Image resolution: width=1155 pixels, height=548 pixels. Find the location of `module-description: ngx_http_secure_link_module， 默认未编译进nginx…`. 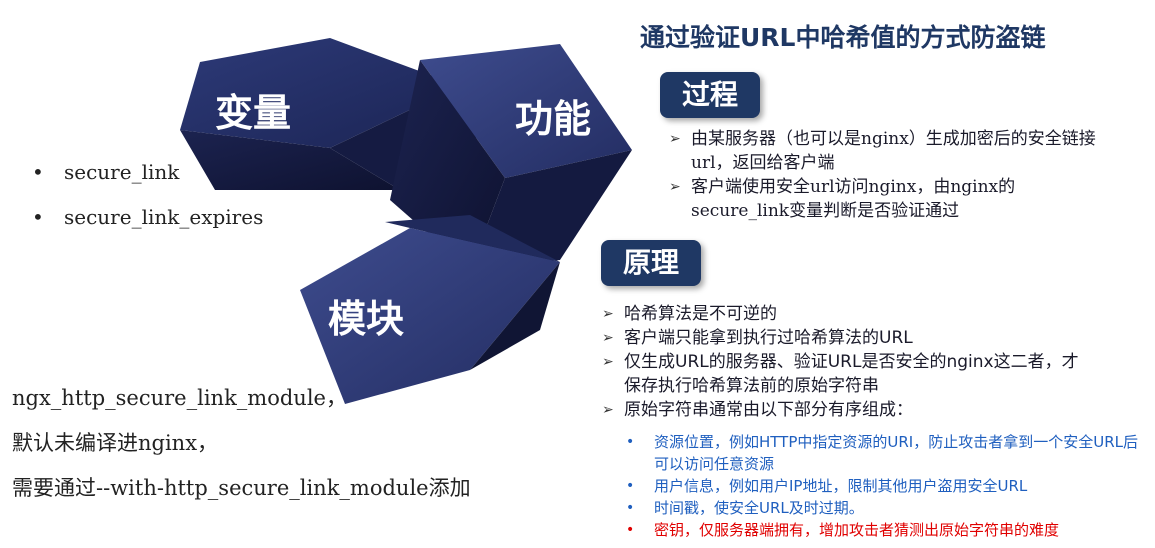

module-description: ngx_http_secure_link_module， 默认未编译进nginx… is located at coordinates (241, 443).